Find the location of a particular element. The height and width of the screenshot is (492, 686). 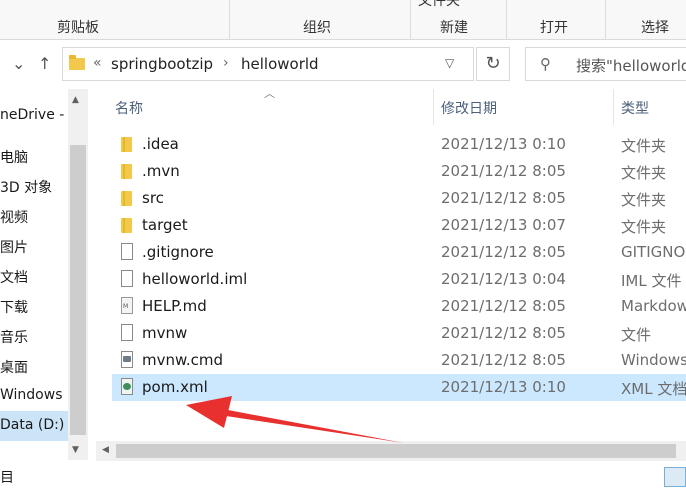

file-type: Markdow is located at coordinates (653, 306).